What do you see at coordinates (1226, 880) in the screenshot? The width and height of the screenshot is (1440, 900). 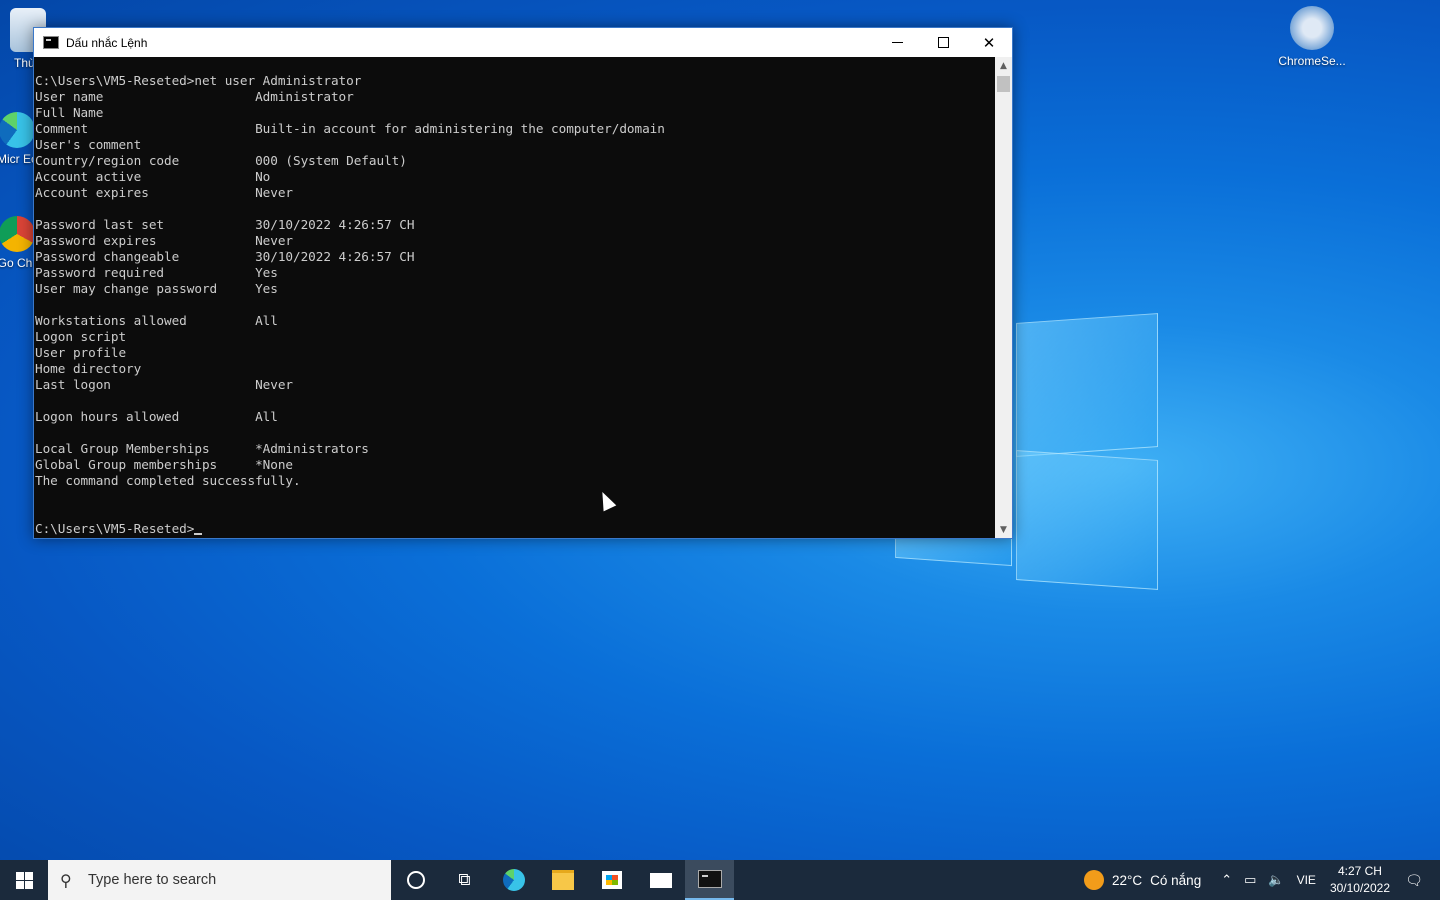 I see `show-hidden-icons-chevron-icon: ⌃` at bounding box center [1226, 880].